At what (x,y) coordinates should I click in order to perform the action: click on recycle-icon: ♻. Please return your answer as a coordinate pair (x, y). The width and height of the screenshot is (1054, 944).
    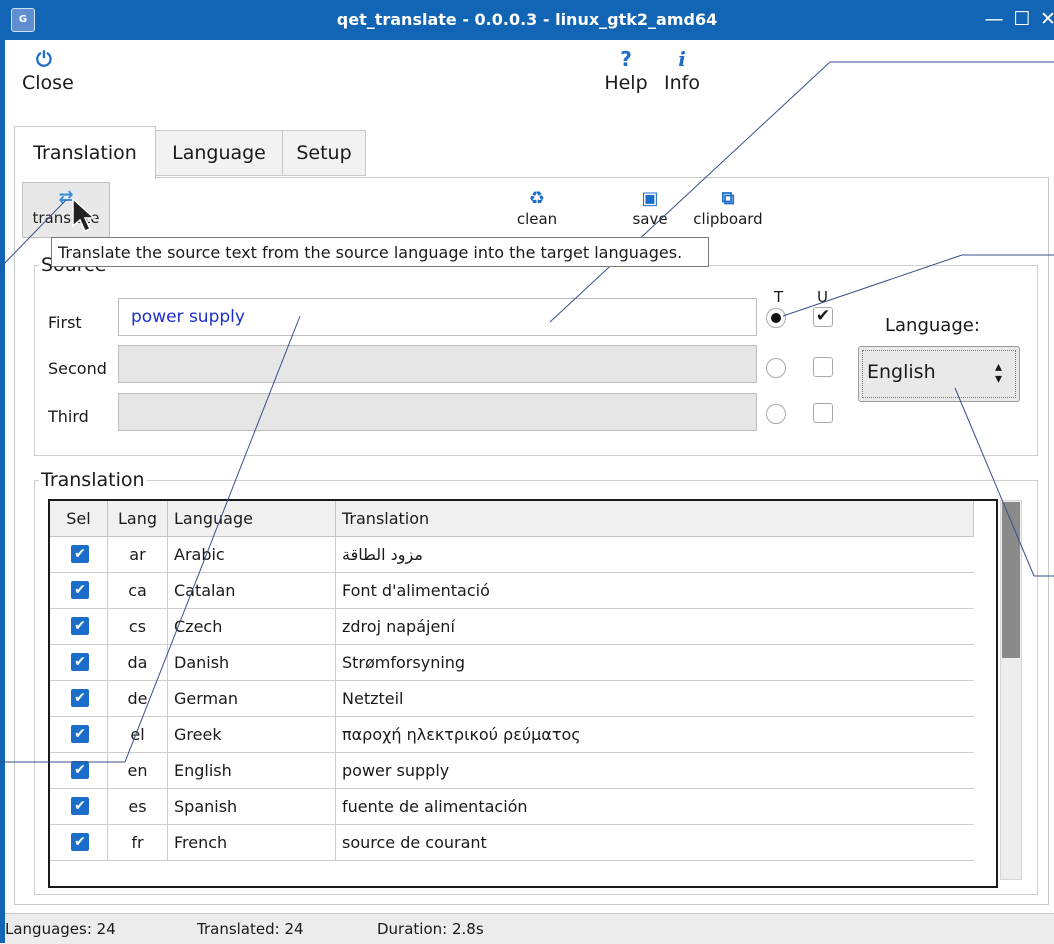
    Looking at the image, I should click on (537, 198).